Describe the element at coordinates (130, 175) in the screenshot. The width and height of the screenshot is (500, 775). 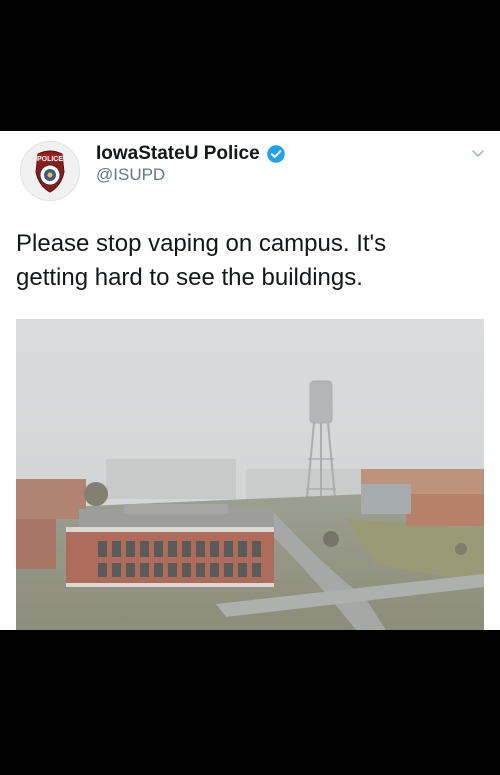
I see `handle: @ISUPD` at that location.